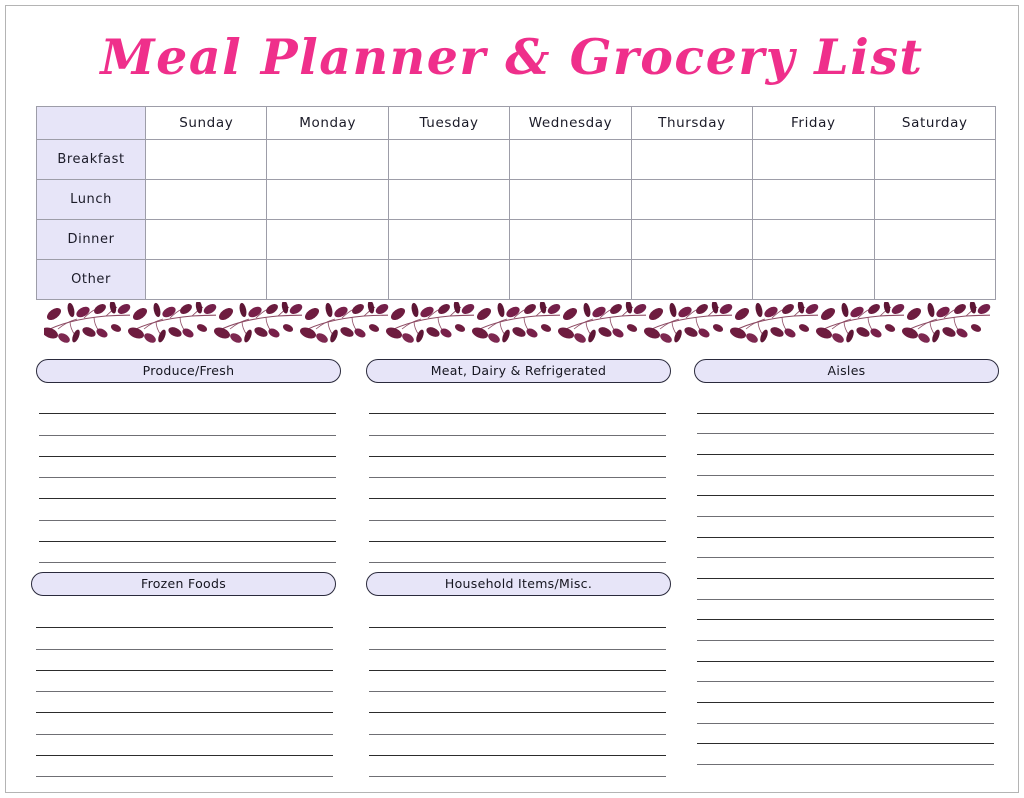 The image size is (1024, 798). I want to click on meal-cell-other-sunday, so click(206, 279).